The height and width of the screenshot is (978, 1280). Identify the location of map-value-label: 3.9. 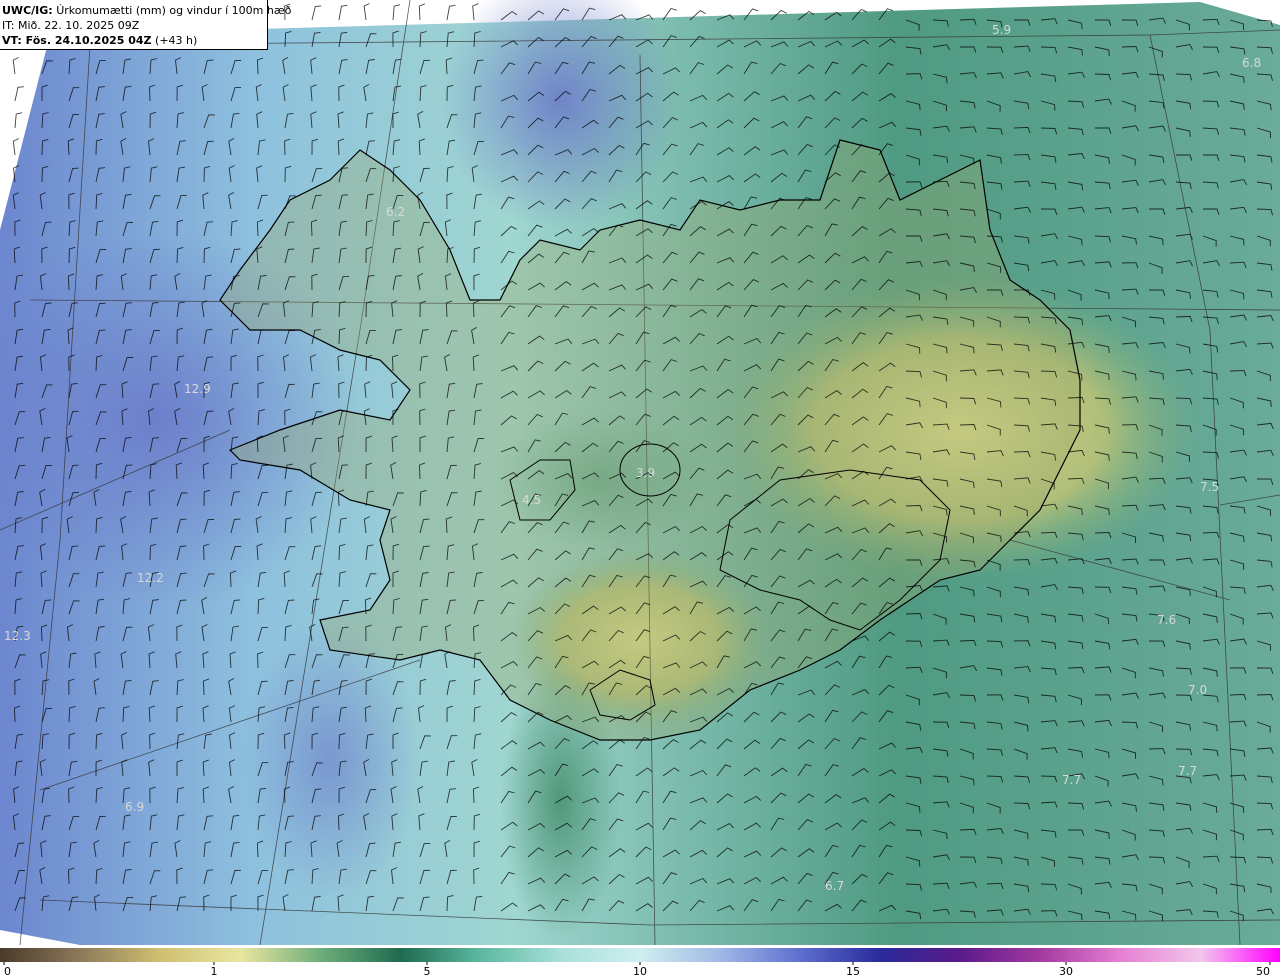
(645, 473).